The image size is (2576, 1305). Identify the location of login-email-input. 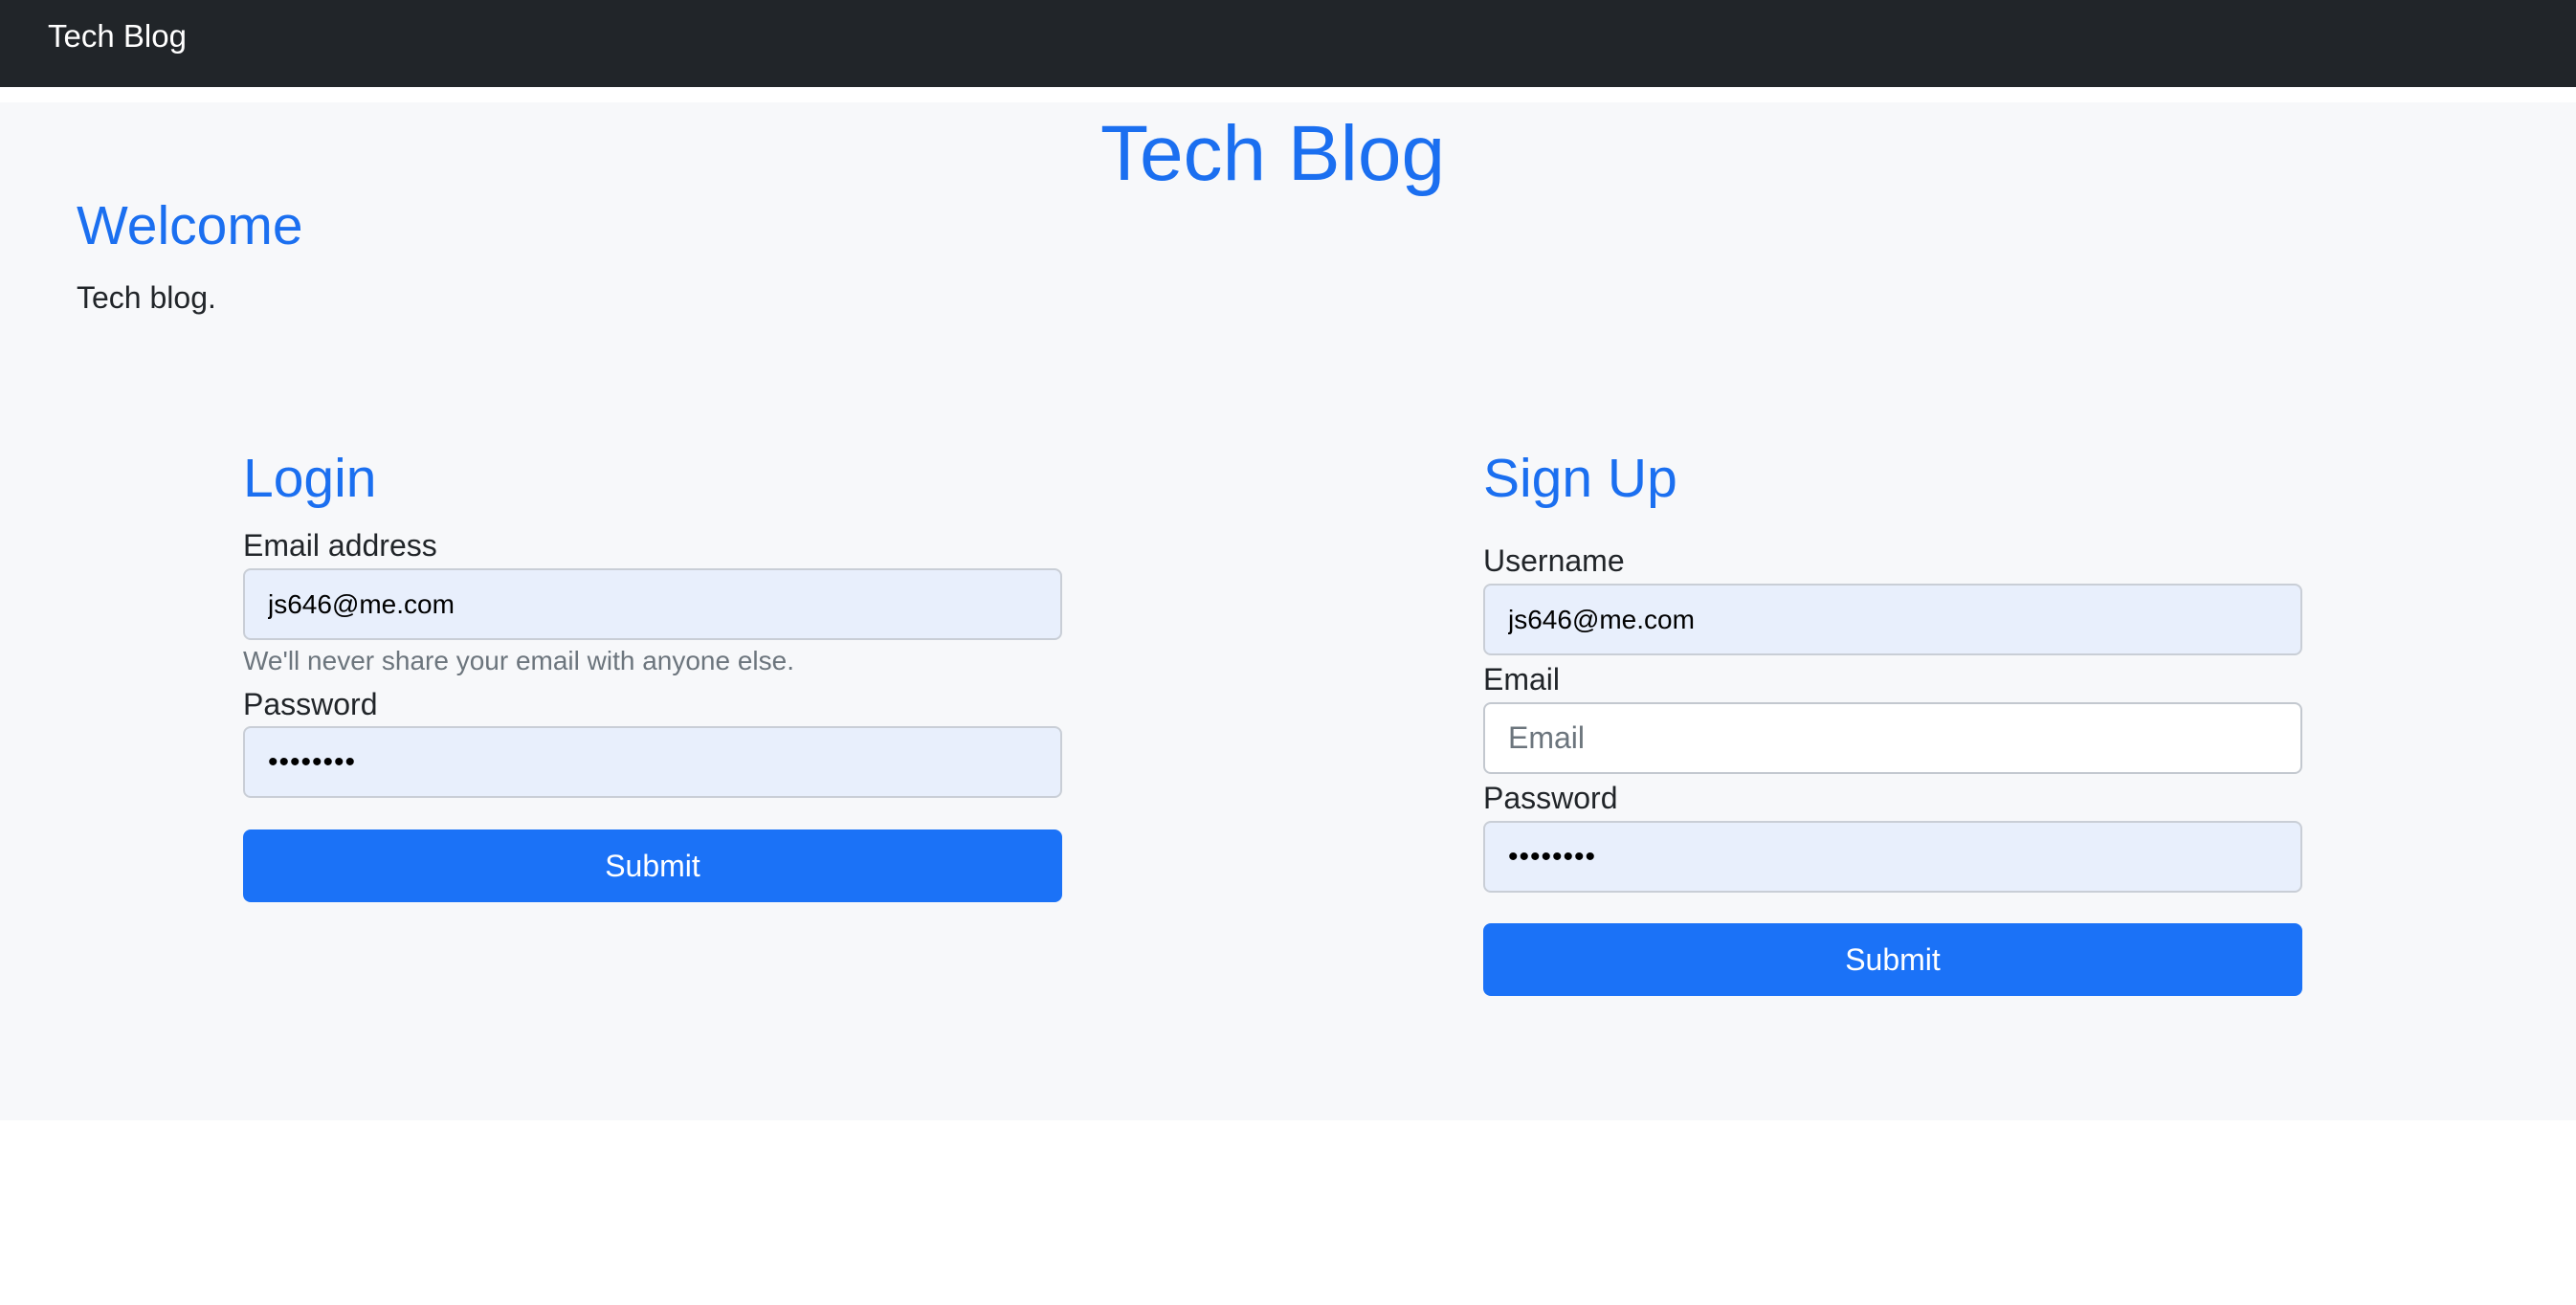
(652, 604).